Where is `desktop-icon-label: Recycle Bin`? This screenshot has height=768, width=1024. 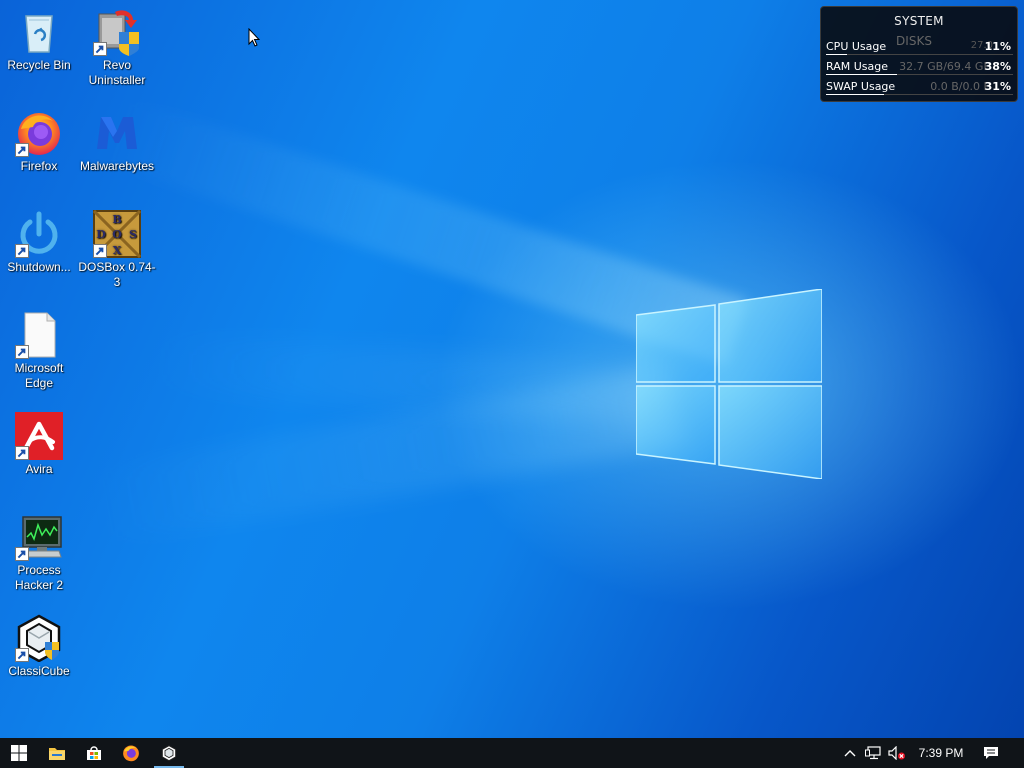 desktop-icon-label: Recycle Bin is located at coordinates (39, 65).